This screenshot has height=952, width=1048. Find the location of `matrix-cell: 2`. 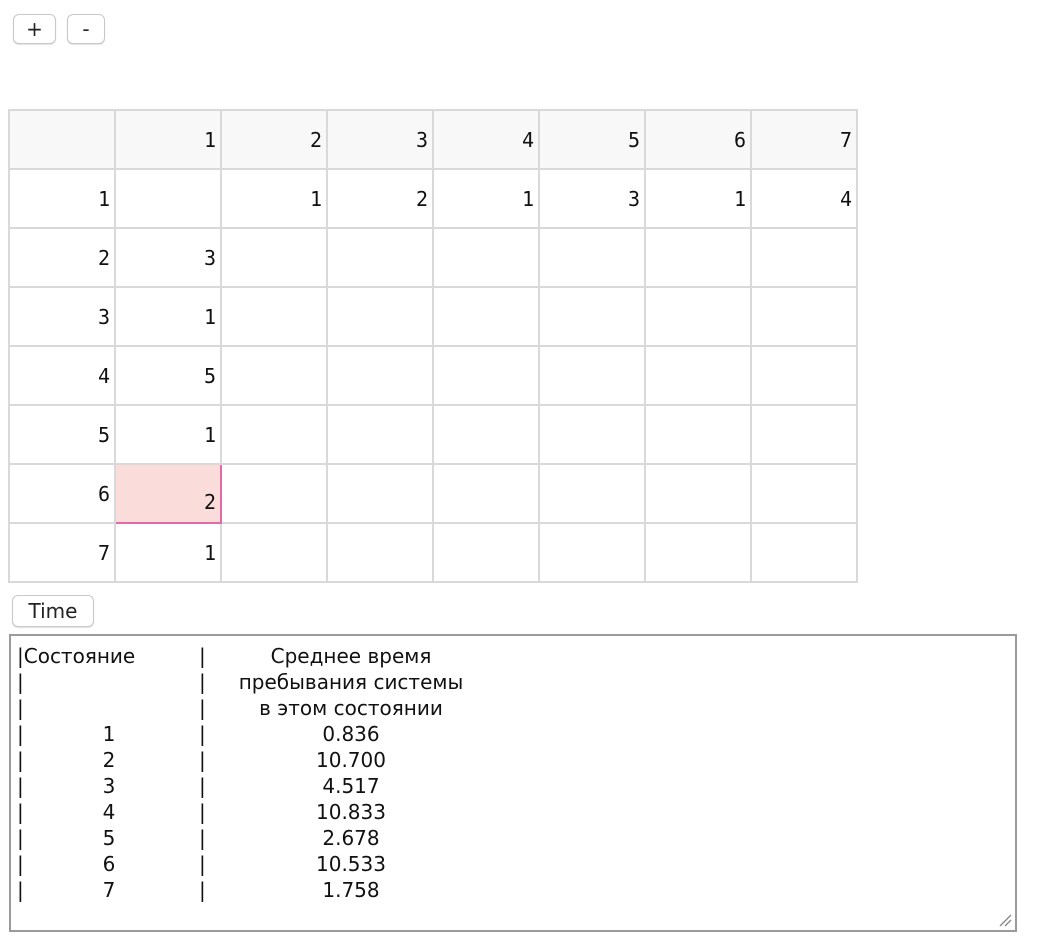

matrix-cell: 2 is located at coordinates (380, 198).